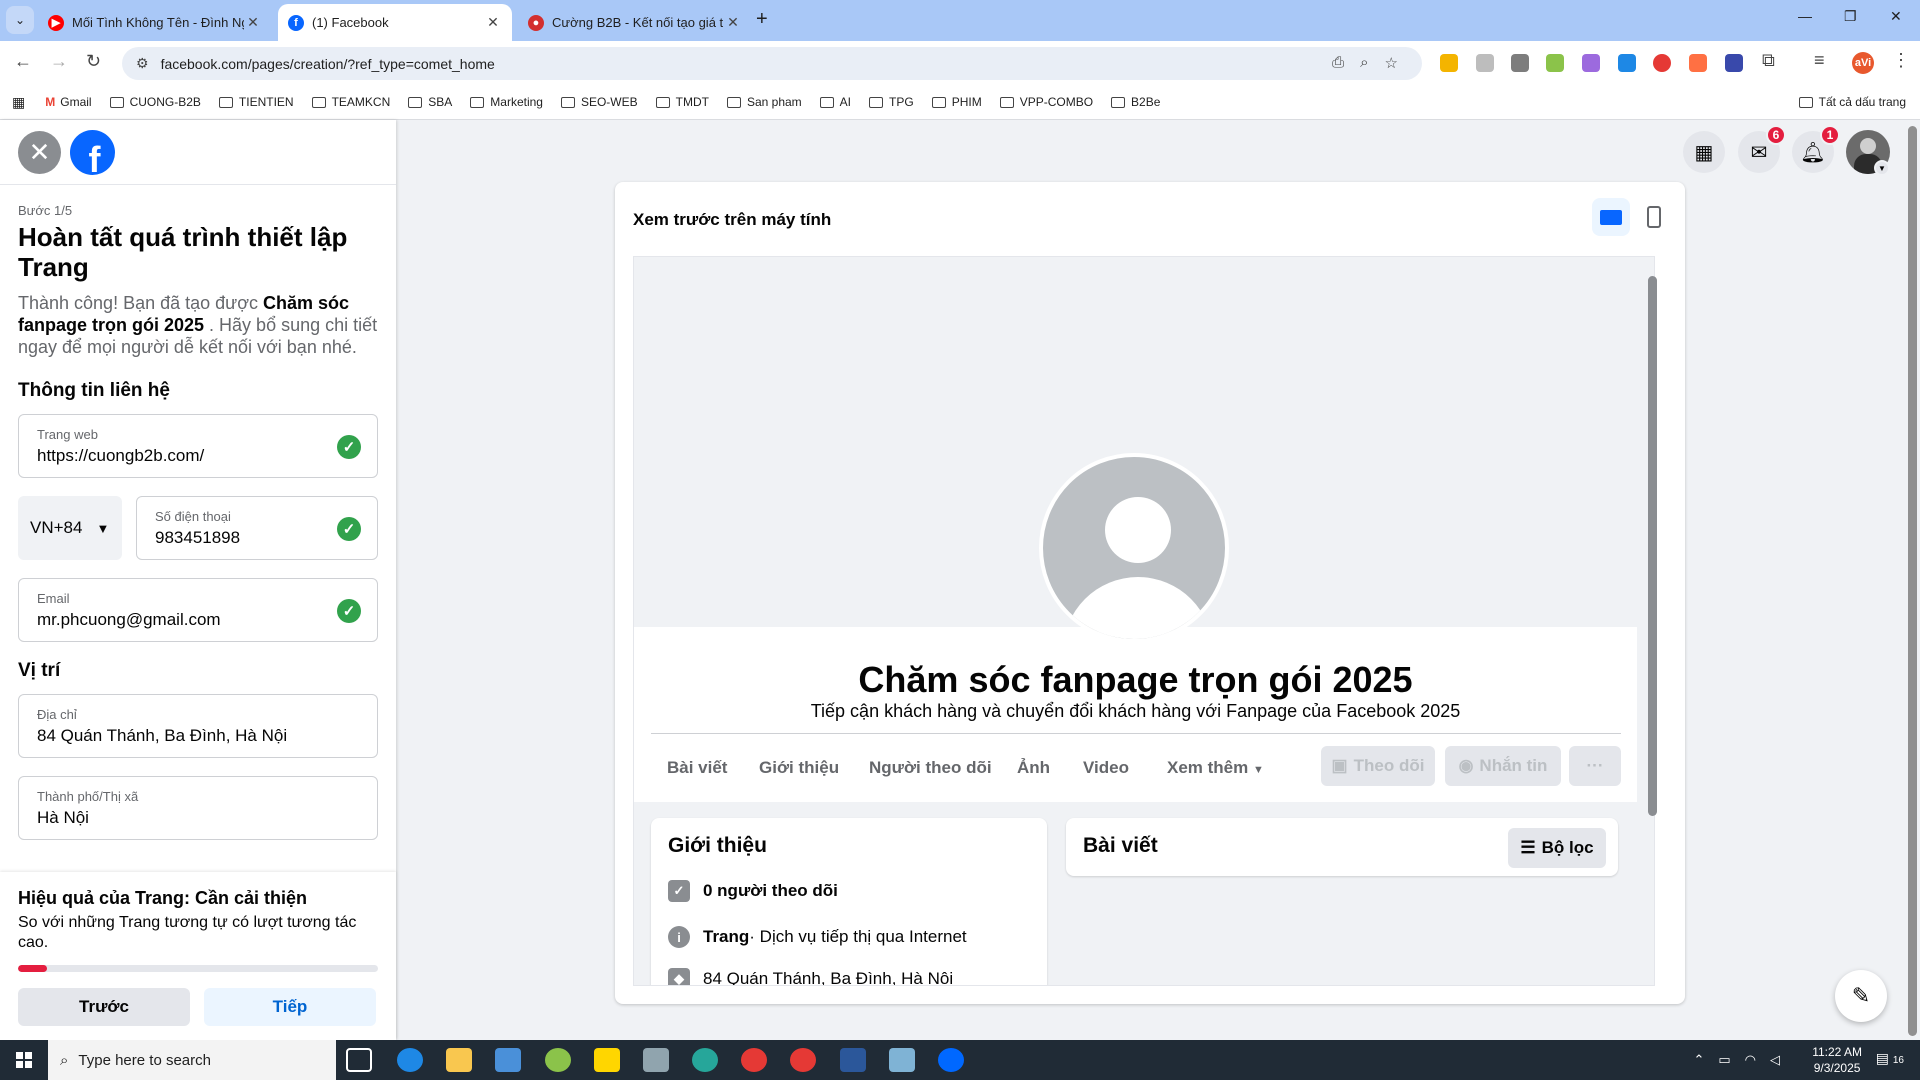 The image size is (1920, 1080). I want to click on tab-youtube: ▶ Mối Tình Không Tên - Đình Ng ✕, so click(155, 22).